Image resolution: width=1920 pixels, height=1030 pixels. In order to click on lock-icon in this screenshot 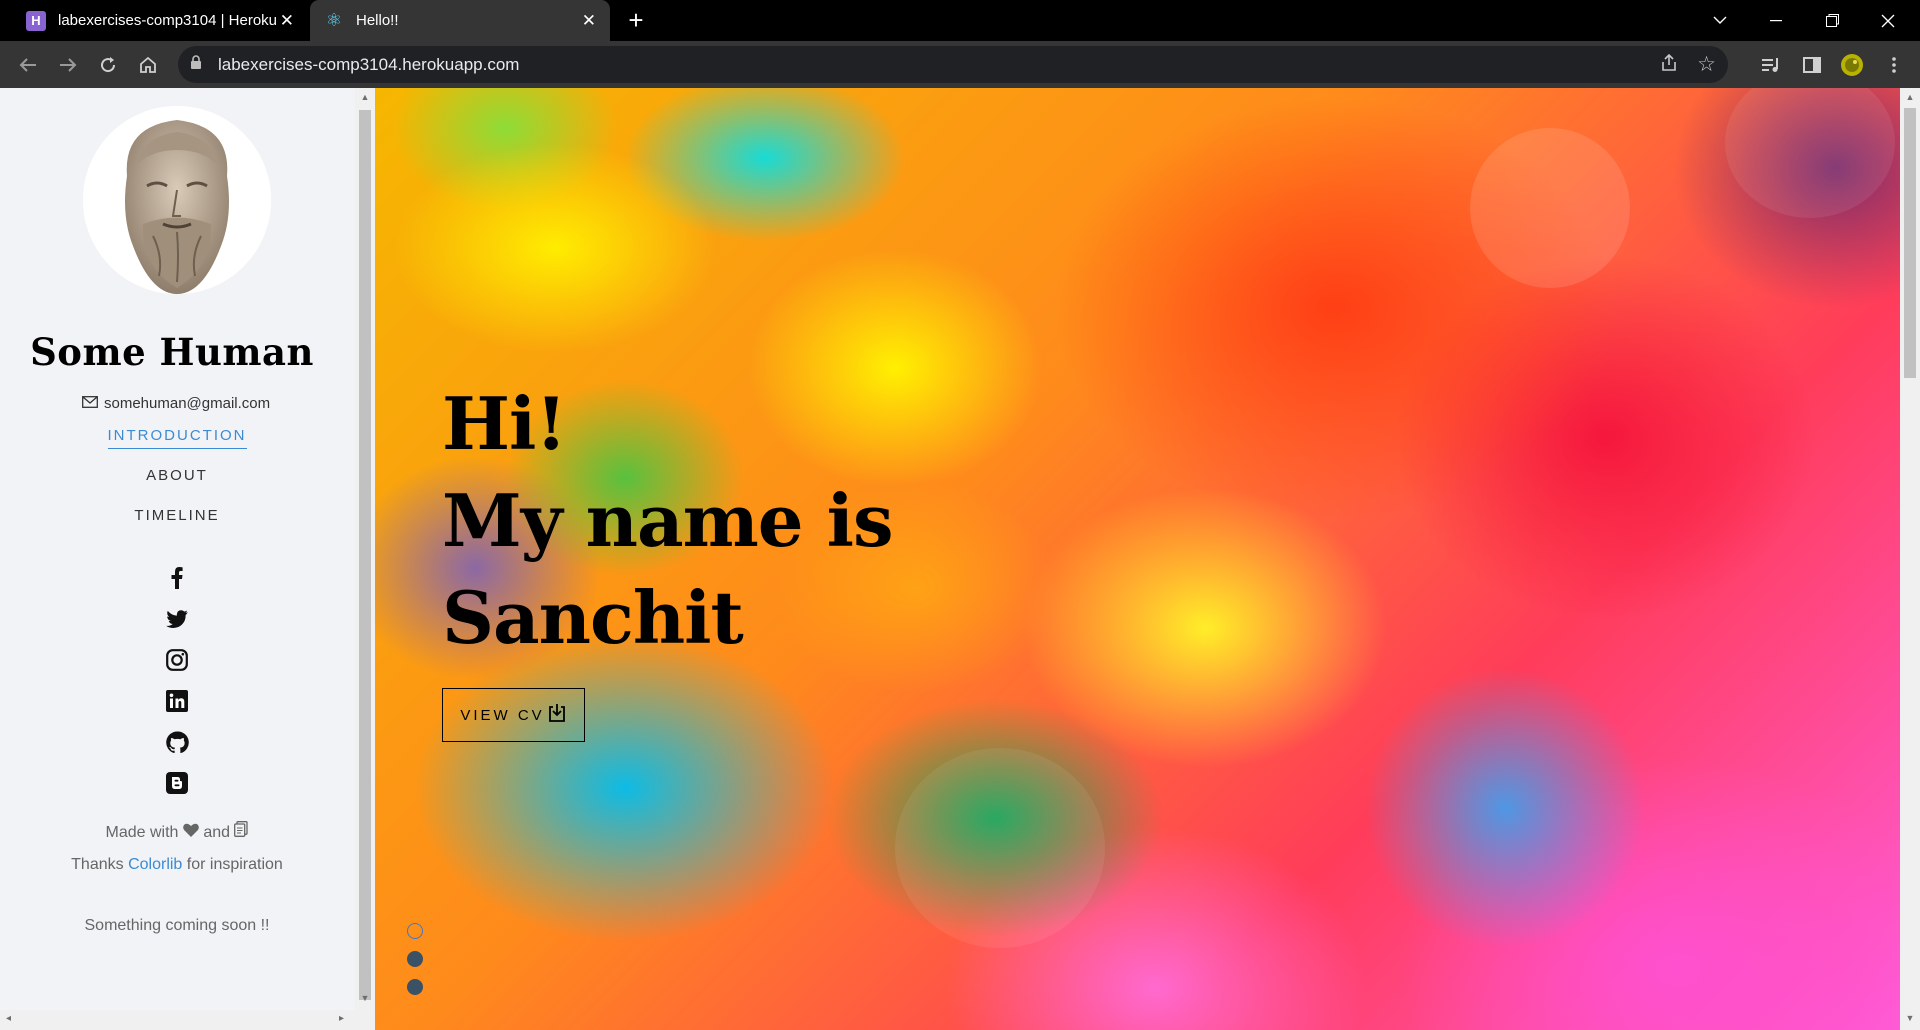, I will do `click(199, 64)`.